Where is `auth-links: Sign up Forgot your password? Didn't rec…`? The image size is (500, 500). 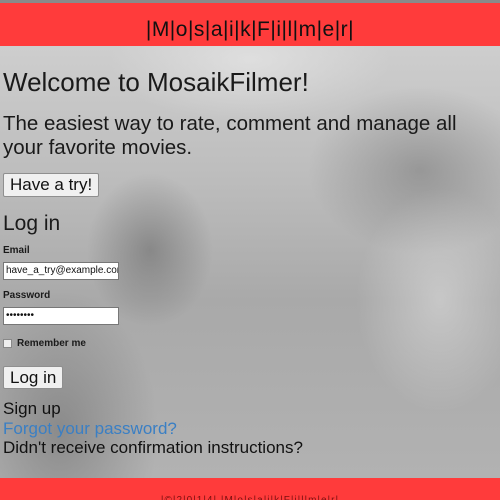 auth-links: Sign up Forgot your password? Didn't rec… is located at coordinates (251, 428).